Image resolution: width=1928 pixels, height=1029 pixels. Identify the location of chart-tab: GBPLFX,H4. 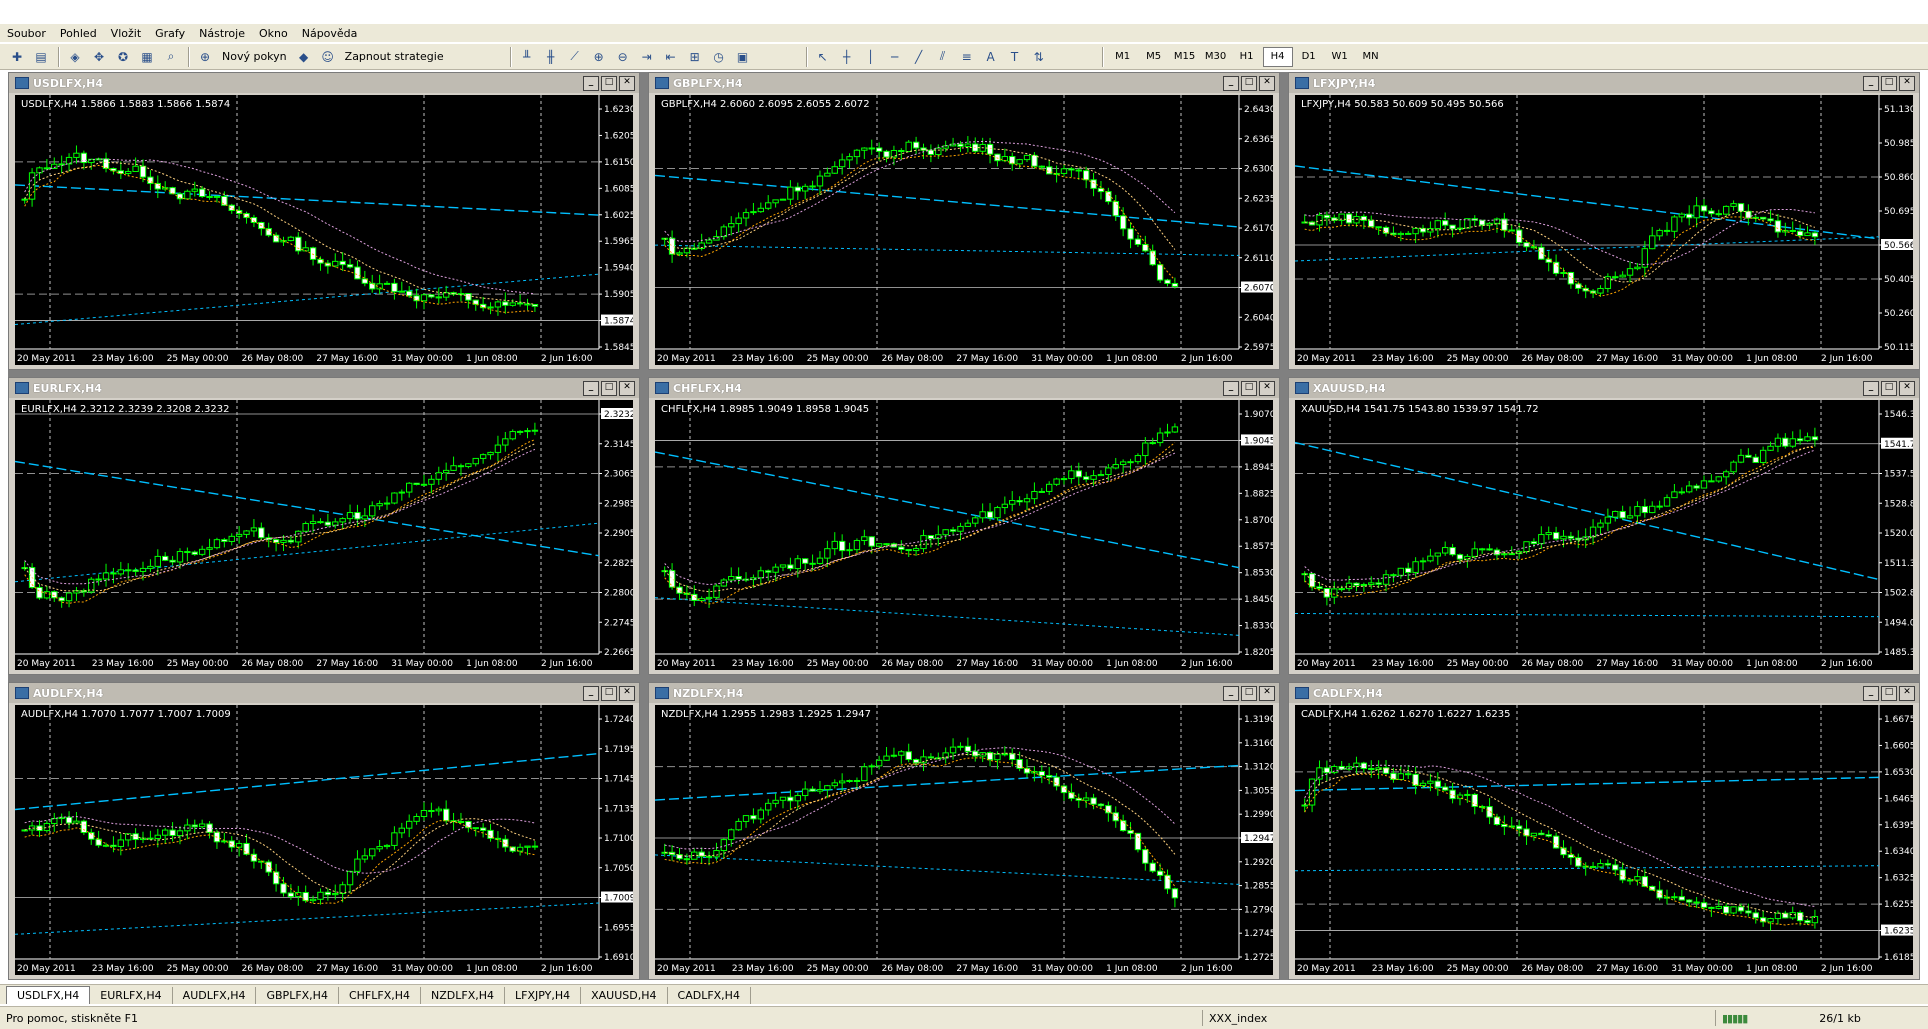
(297, 995).